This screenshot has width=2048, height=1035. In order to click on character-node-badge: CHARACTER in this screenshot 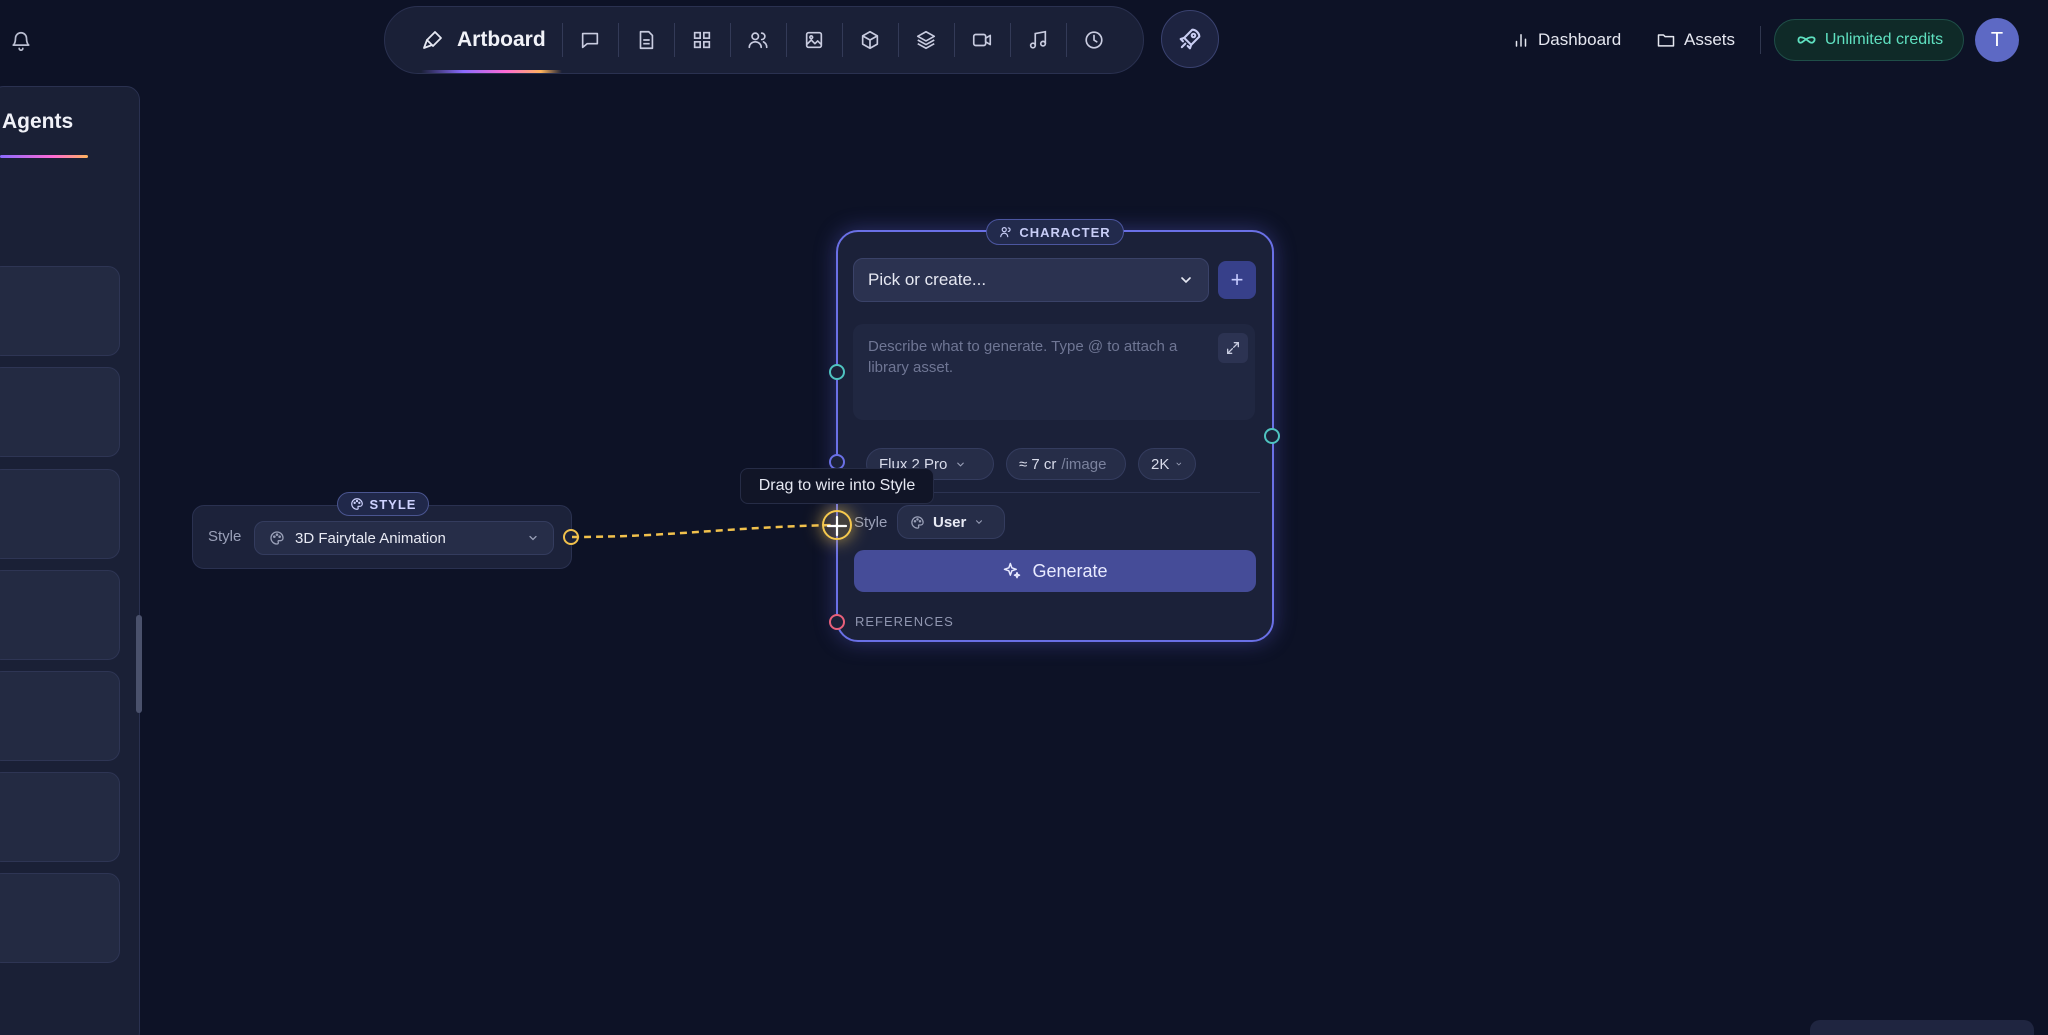, I will do `click(1055, 232)`.